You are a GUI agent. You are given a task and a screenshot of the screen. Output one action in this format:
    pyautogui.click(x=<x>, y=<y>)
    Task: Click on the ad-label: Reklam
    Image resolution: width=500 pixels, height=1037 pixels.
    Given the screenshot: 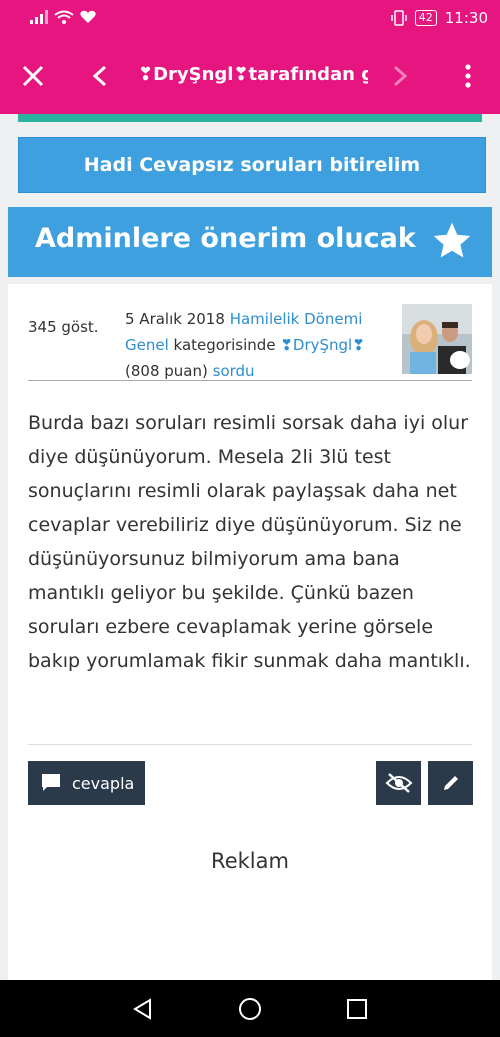 What is the action you would take?
    pyautogui.click(x=250, y=861)
    